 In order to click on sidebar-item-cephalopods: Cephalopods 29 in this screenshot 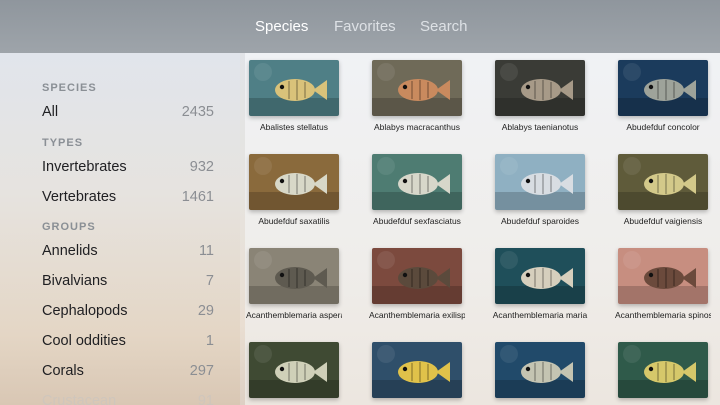, I will do `click(128, 311)`.